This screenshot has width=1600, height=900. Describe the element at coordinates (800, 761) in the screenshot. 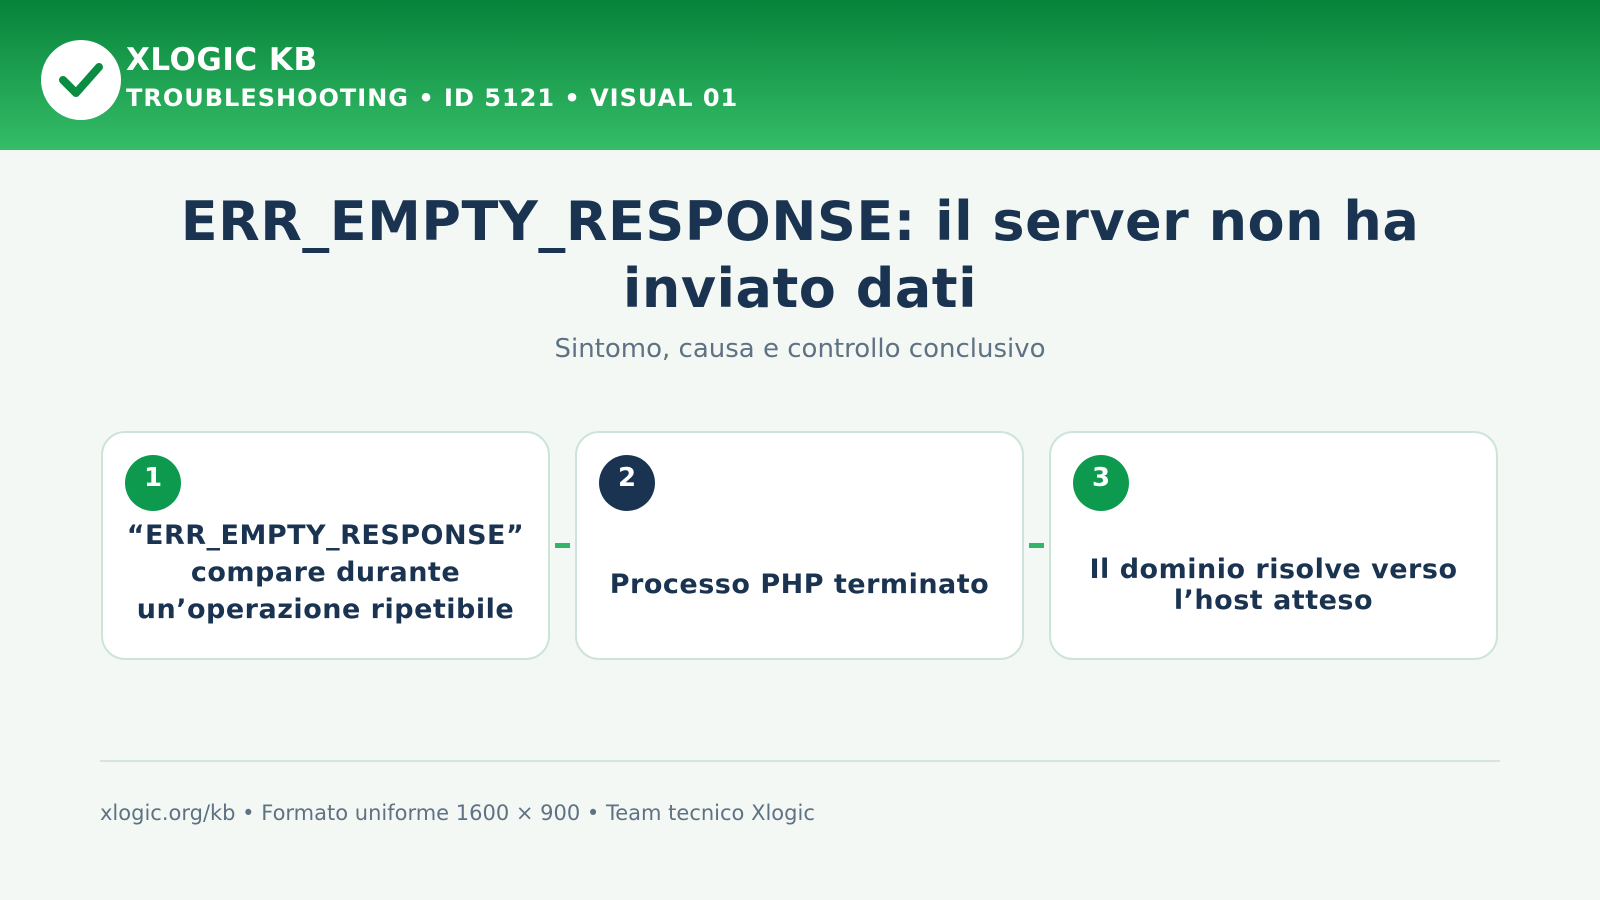

I see `footer-divider` at that location.